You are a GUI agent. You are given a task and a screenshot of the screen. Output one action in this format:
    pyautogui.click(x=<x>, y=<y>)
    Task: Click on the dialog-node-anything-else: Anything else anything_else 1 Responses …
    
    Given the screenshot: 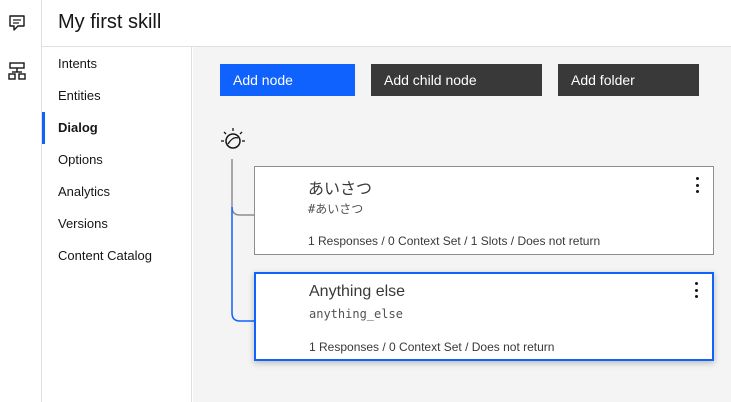 What is the action you would take?
    pyautogui.click(x=484, y=316)
    